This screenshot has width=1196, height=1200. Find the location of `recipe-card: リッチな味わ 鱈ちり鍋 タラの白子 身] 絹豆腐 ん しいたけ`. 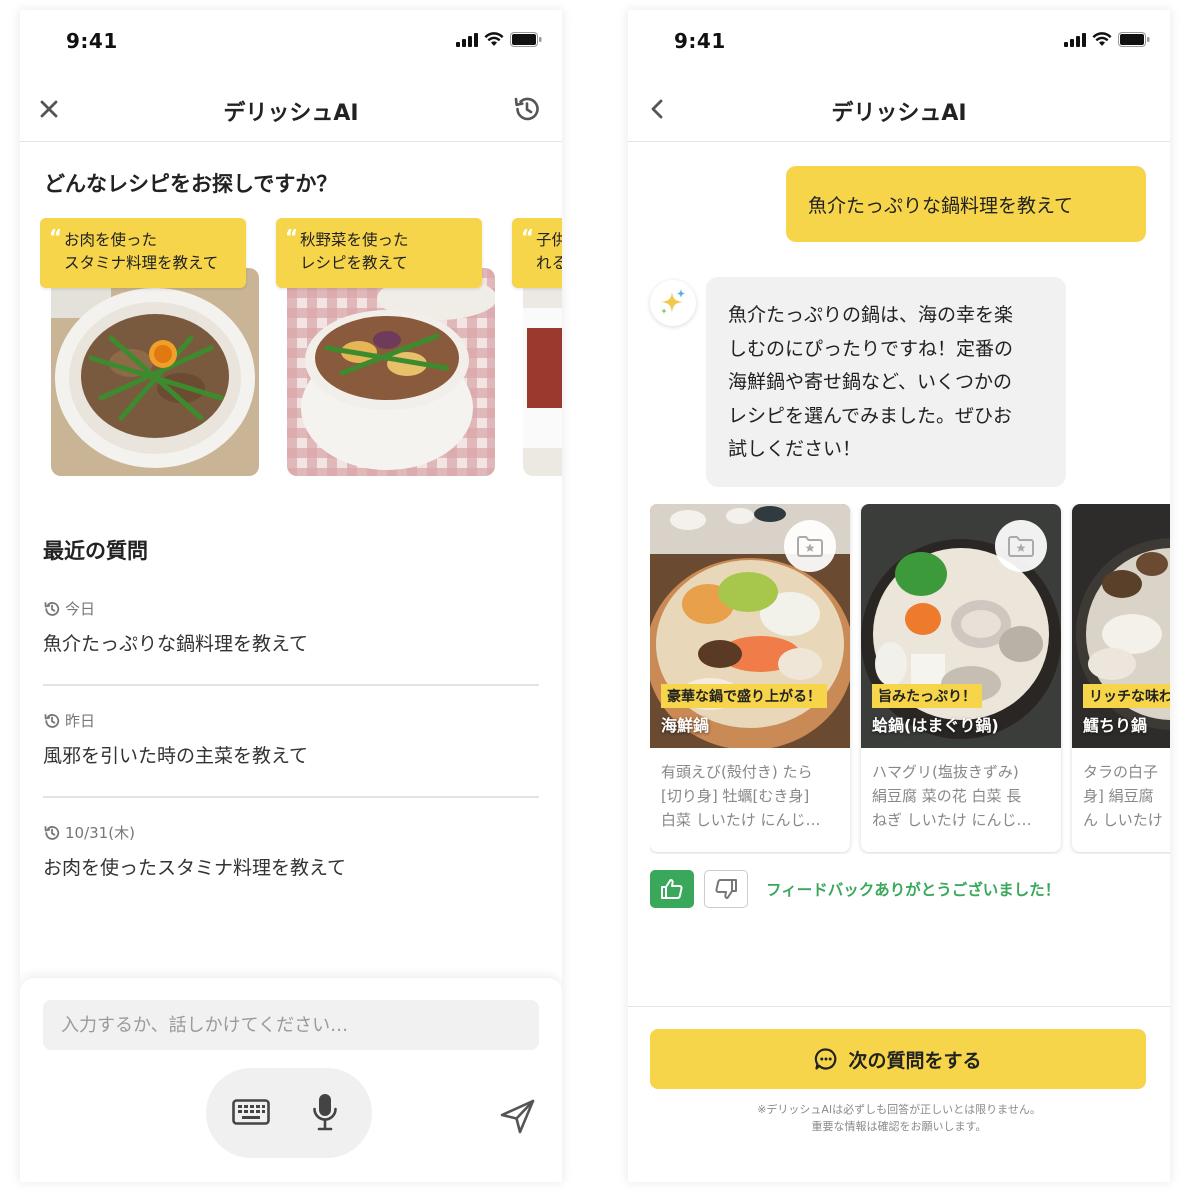

recipe-card: リッチな味わ 鱈ちり鍋 タラの白子 身] 絹豆腐 ん しいたけ is located at coordinates (1121, 678).